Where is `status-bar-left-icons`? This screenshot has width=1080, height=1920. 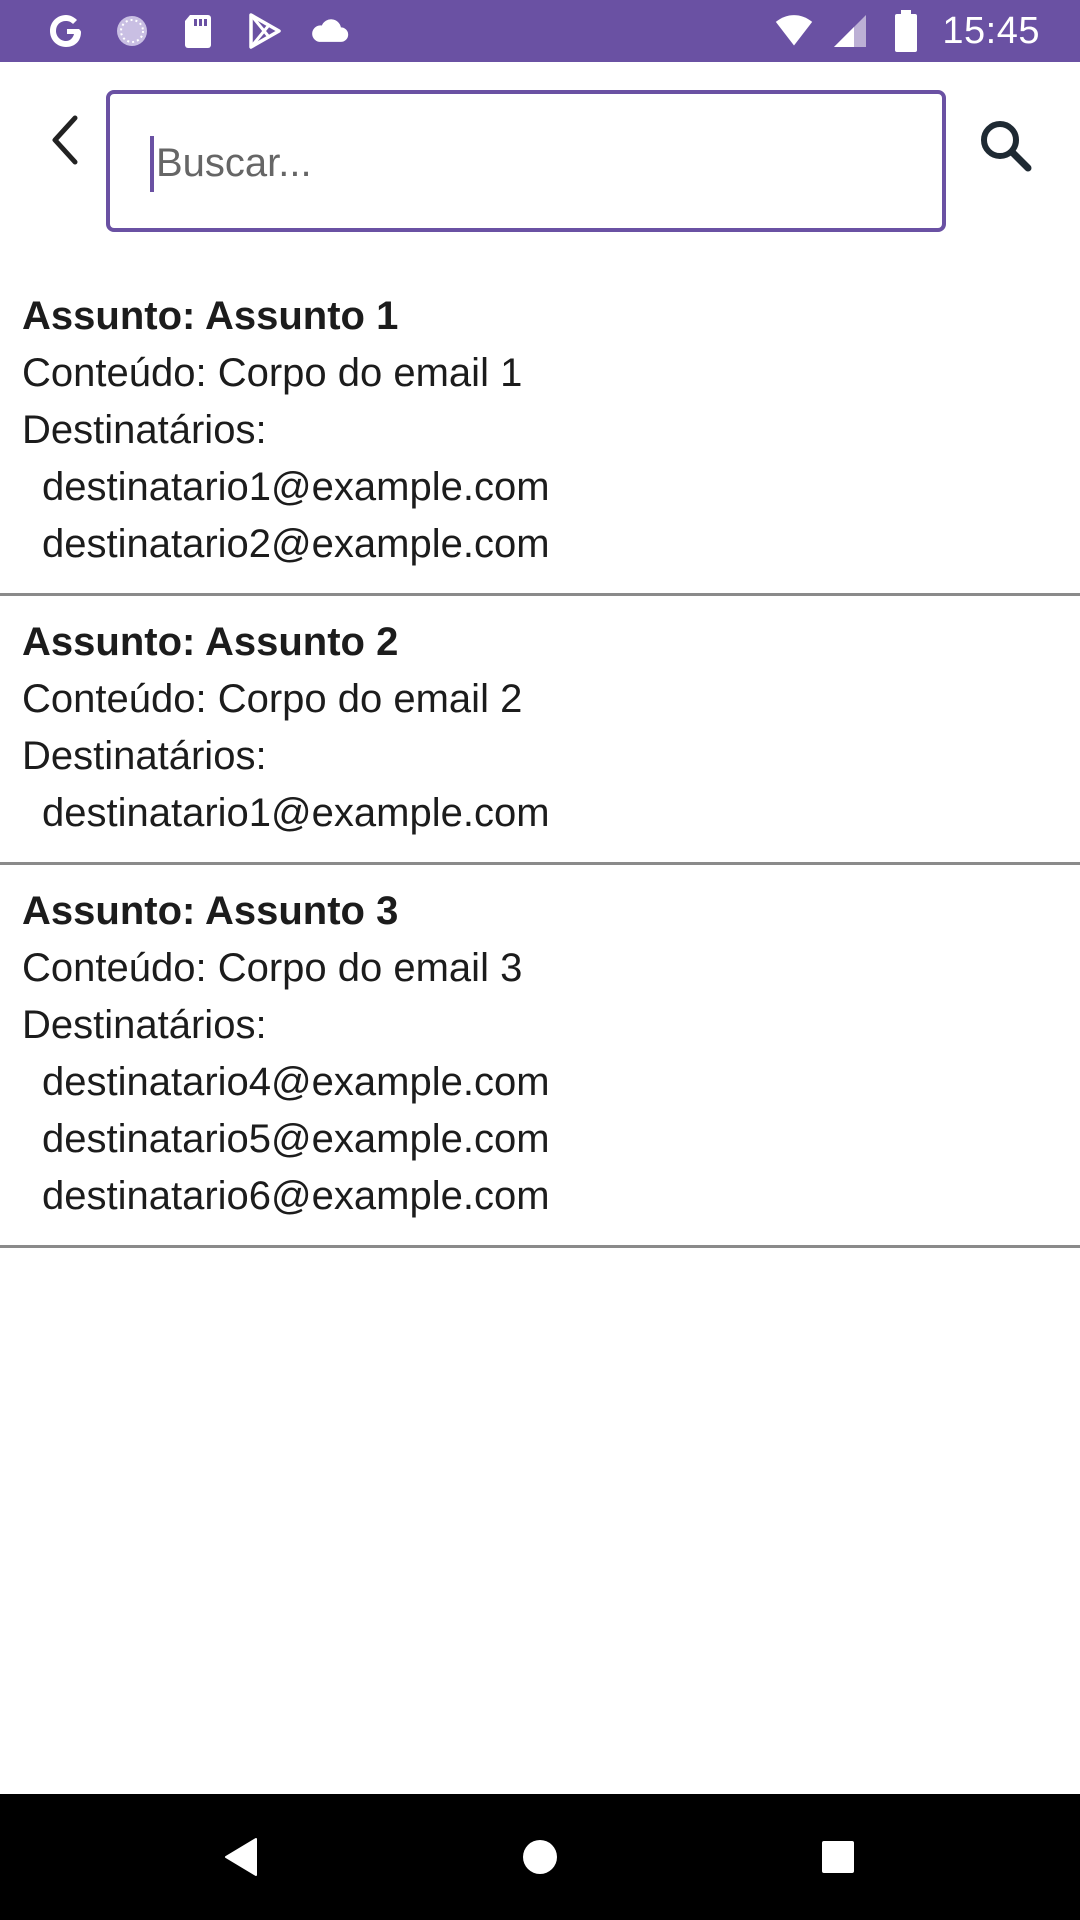
status-bar-left-icons is located at coordinates (198, 31).